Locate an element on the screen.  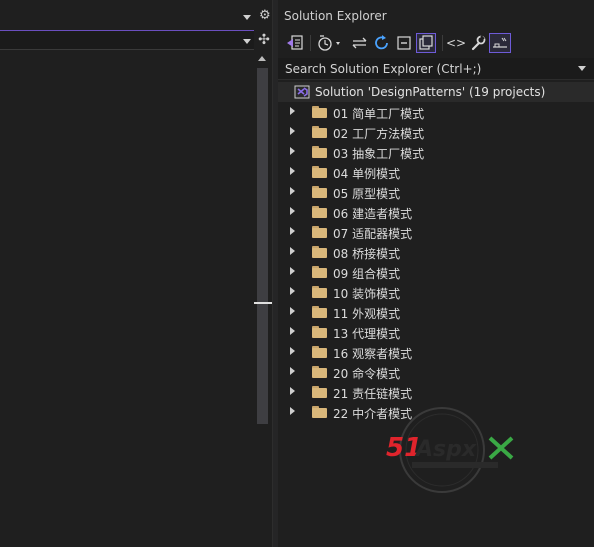
project-node: 07 适配器模式 is located at coordinates (436, 232).